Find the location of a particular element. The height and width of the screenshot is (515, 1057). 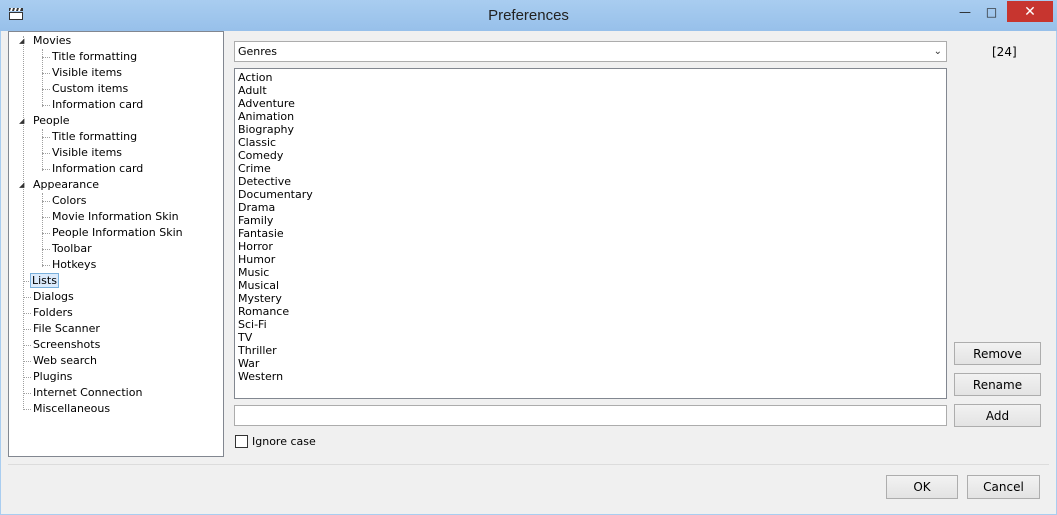

tree-item-label: People Information Skin is located at coordinates (117, 232).